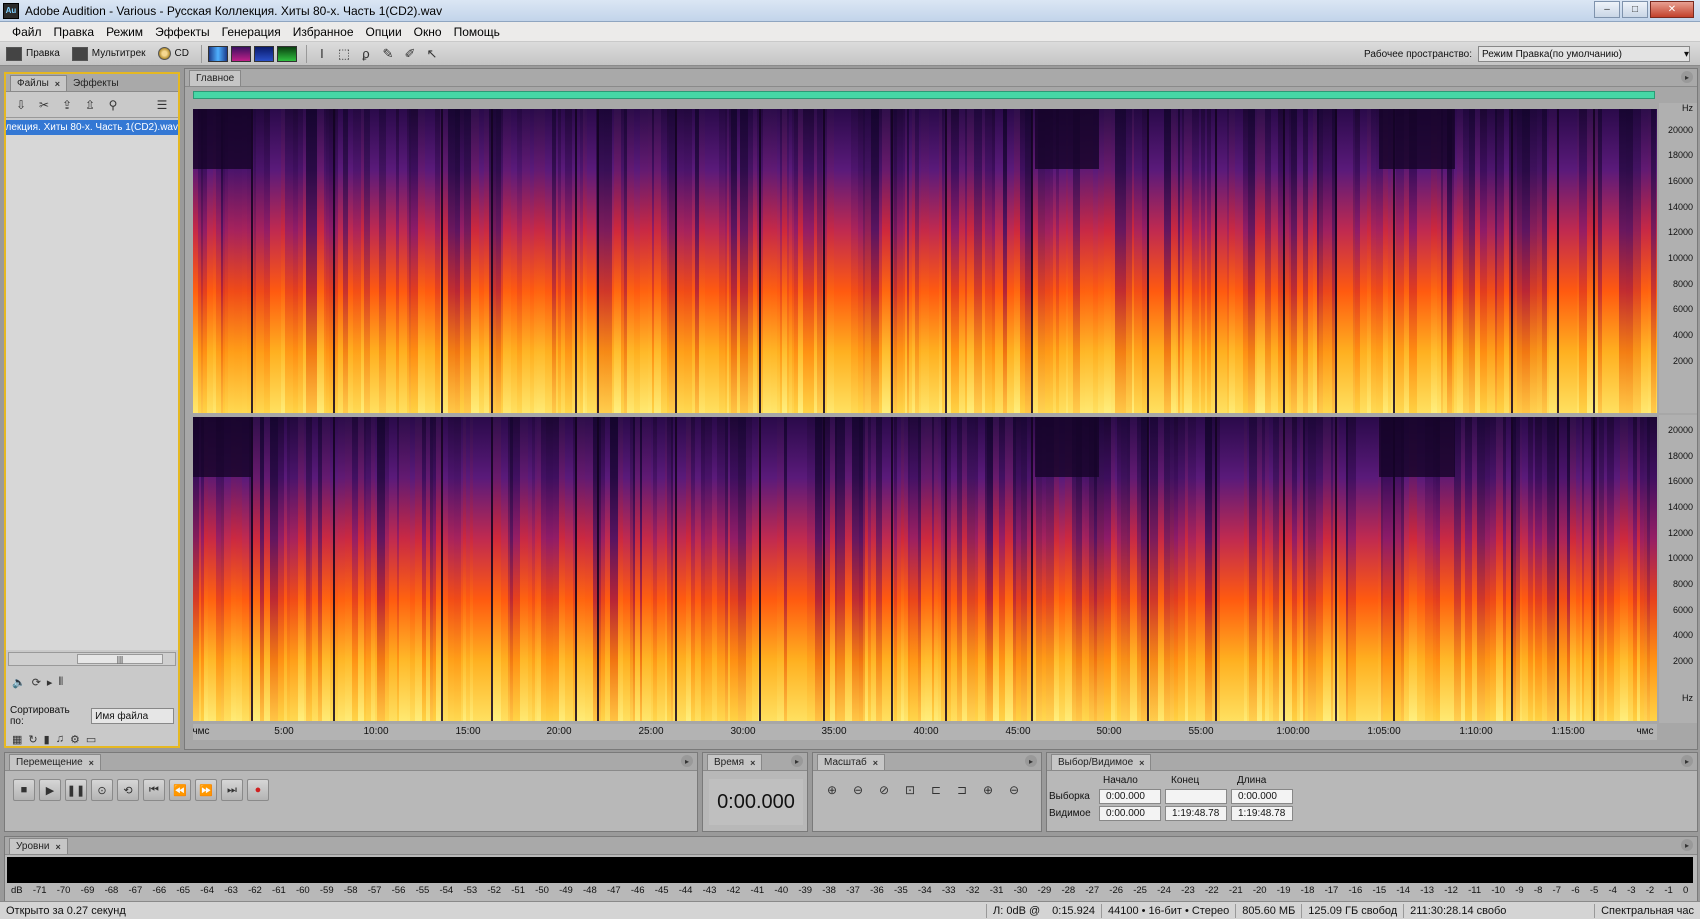 The width and height of the screenshot is (1700, 919). I want to click on loop-button: ⟲, so click(128, 790).